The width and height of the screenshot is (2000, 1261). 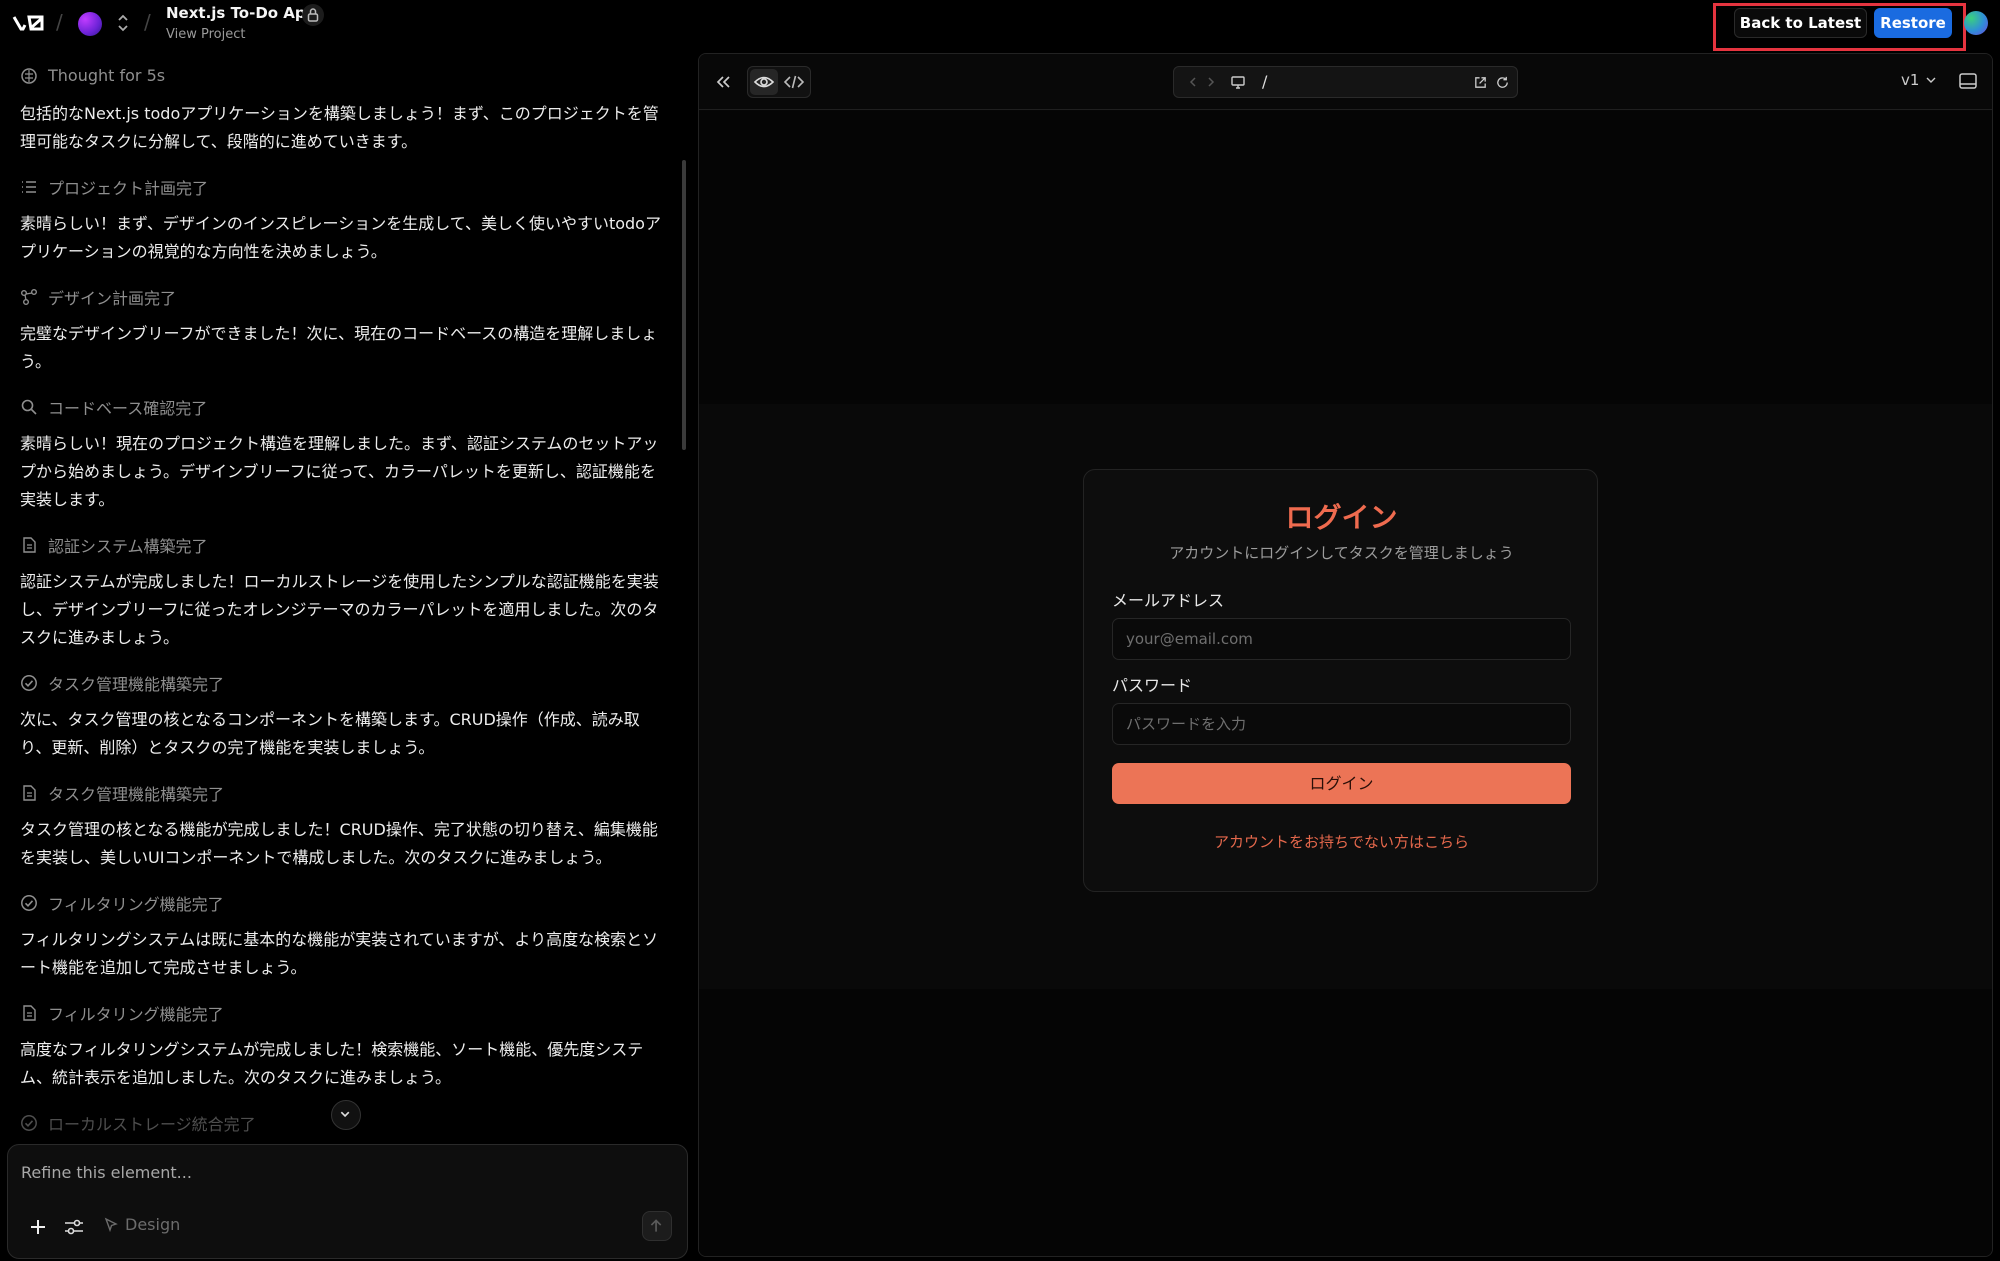 What do you see at coordinates (1341, 841) in the screenshot?
I see `signup-link: アカウントをお持ちでない方はこちら` at bounding box center [1341, 841].